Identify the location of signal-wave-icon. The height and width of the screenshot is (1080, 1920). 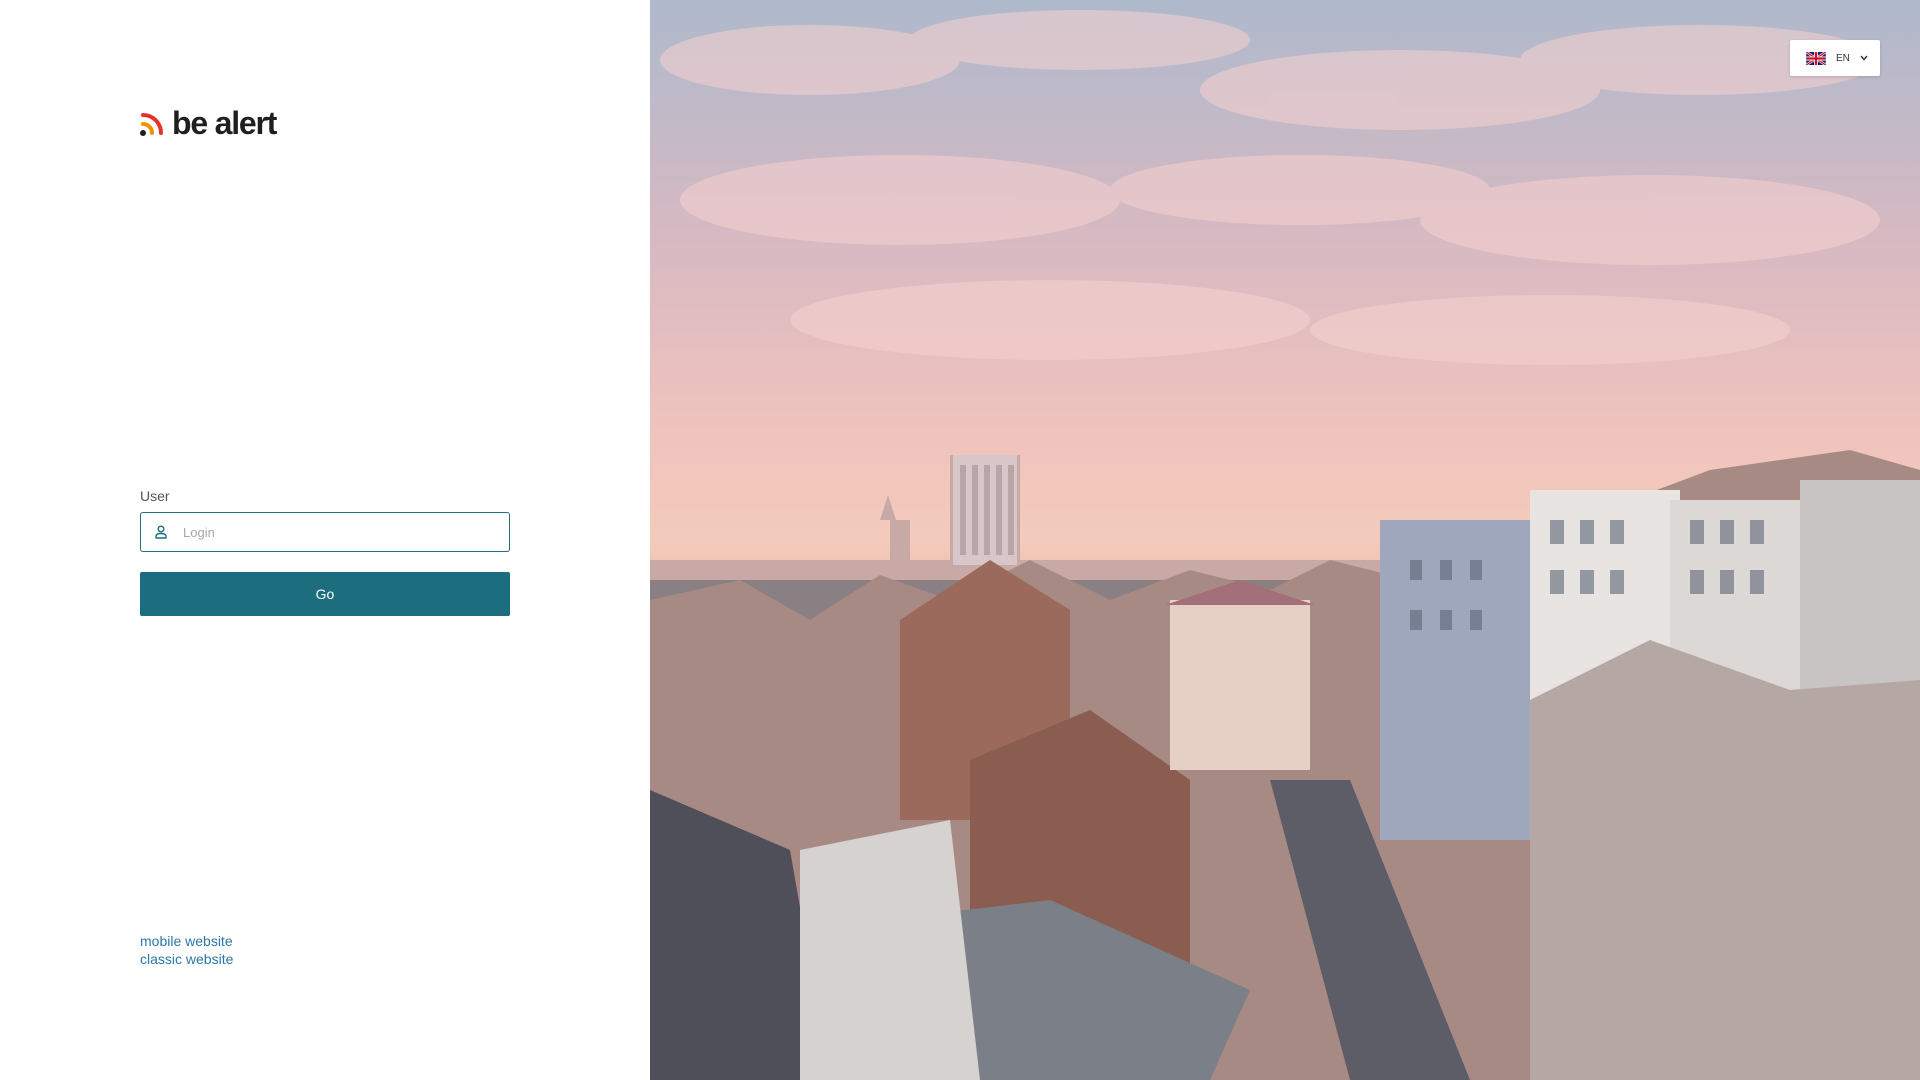
(151, 124).